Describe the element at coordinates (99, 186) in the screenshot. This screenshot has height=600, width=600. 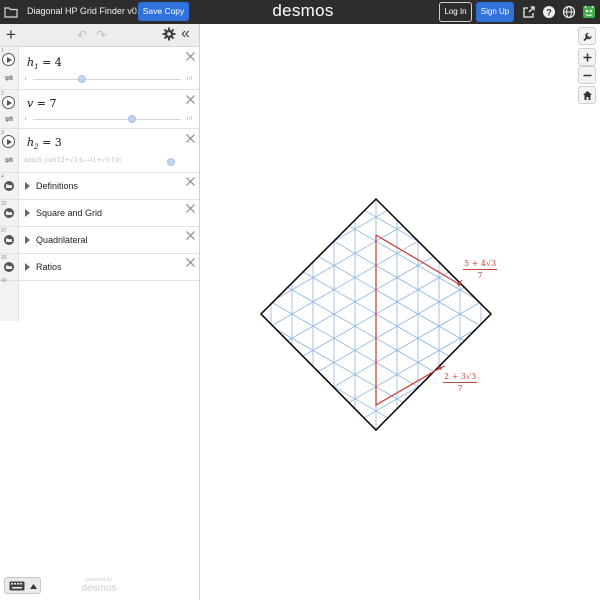
I see `folder-definitions: 4 Definitions` at that location.